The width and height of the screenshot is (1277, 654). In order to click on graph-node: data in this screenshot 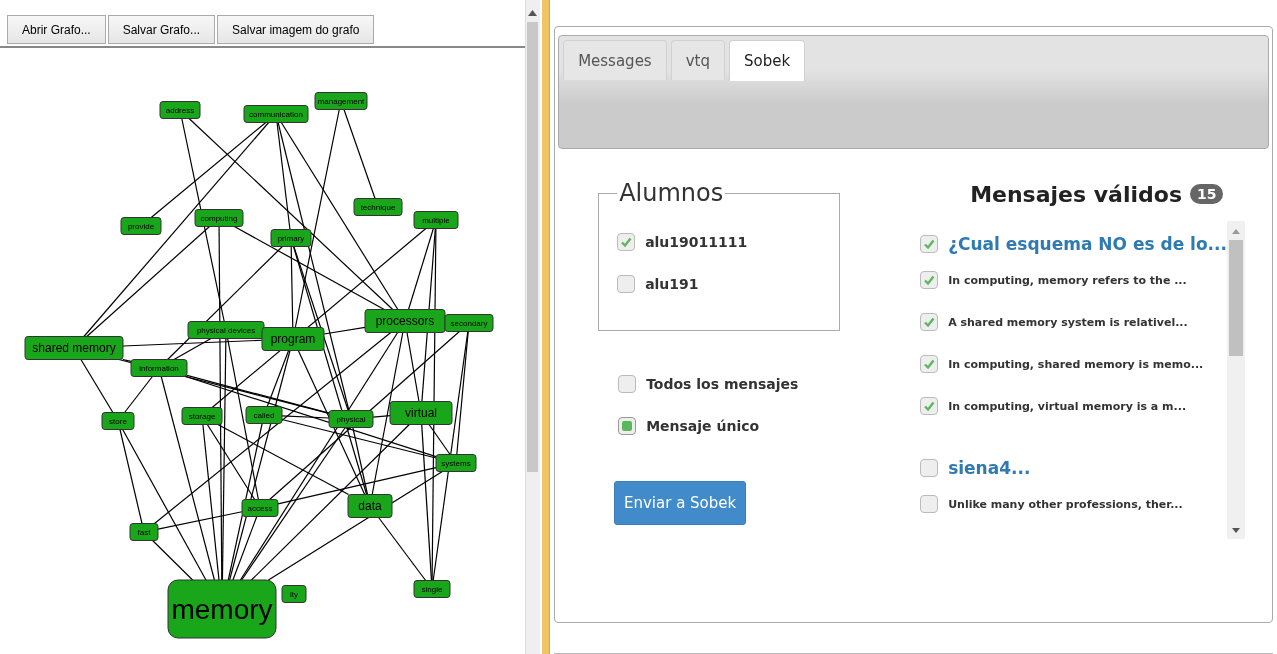, I will do `click(370, 506)`.